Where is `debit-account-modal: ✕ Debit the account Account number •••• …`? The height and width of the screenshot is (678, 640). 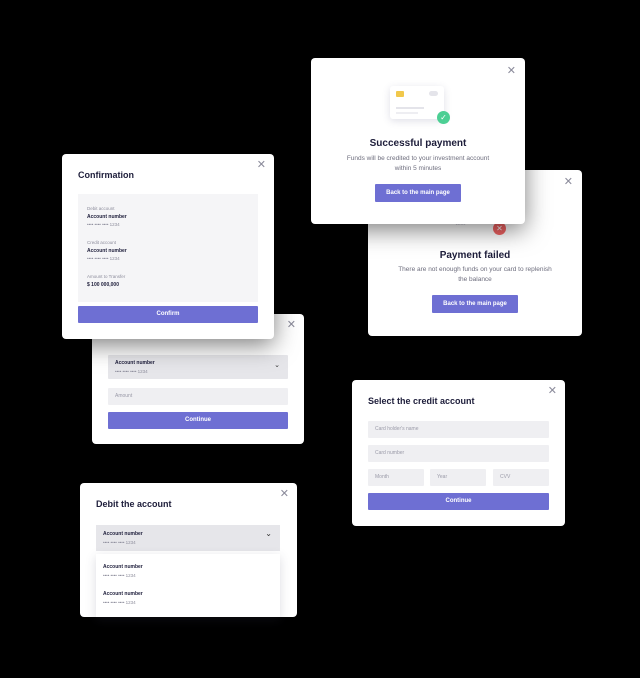 debit-account-modal: ✕ Debit the account Account number •••• … is located at coordinates (188, 550).